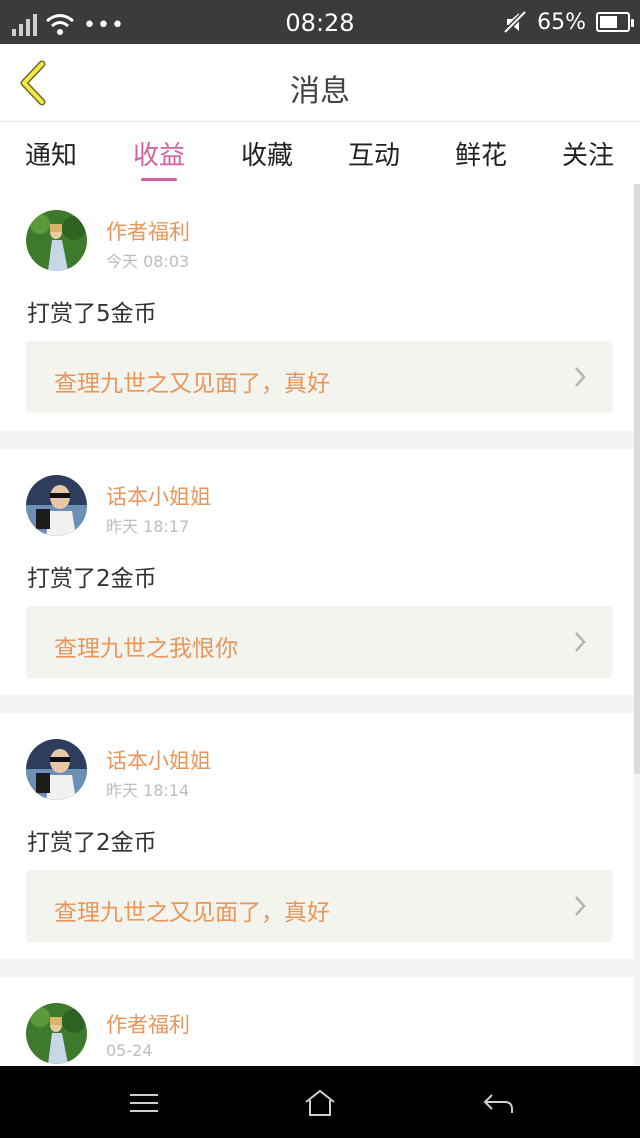 This screenshot has width=640, height=1138. Describe the element at coordinates (146, 649) in the screenshot. I see `work-title: 查理九世之我恨你` at that location.